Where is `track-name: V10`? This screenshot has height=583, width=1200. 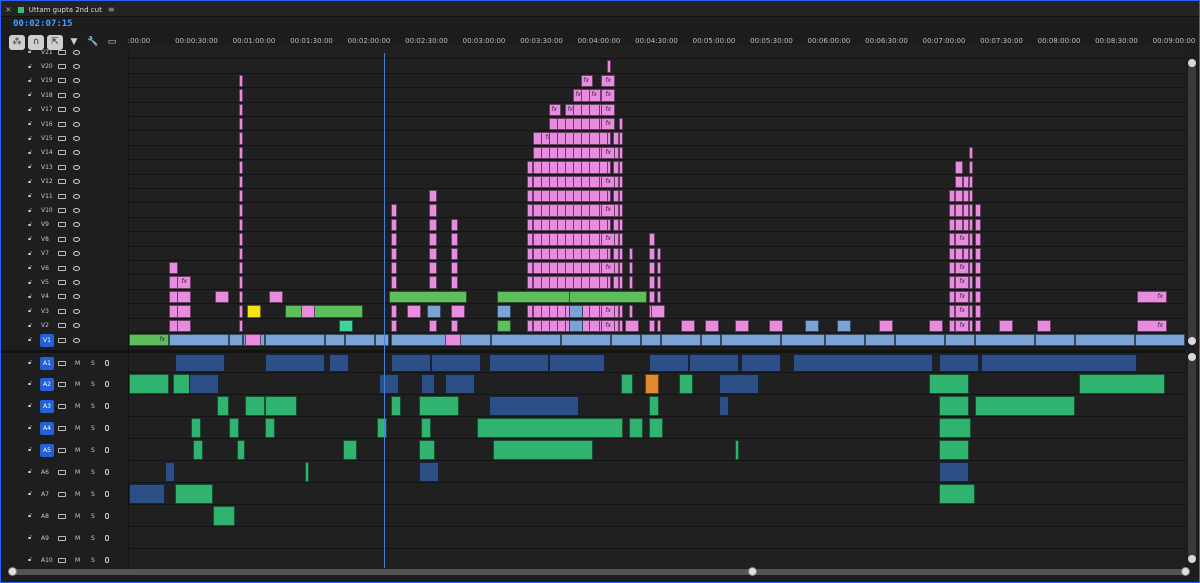
track-name: V10 is located at coordinates (47, 210).